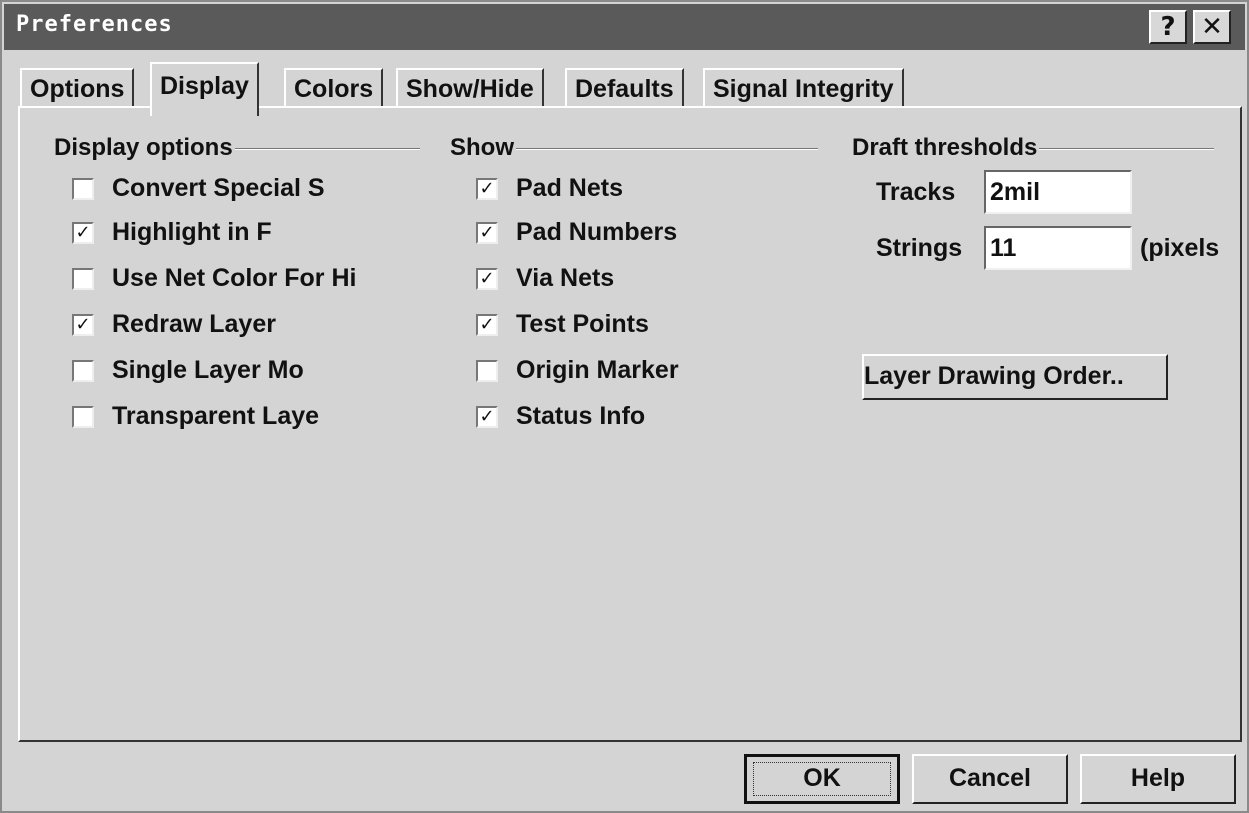 This screenshot has height=813, width=1249. What do you see at coordinates (1168, 27) in the screenshot?
I see `help-icon: ?` at bounding box center [1168, 27].